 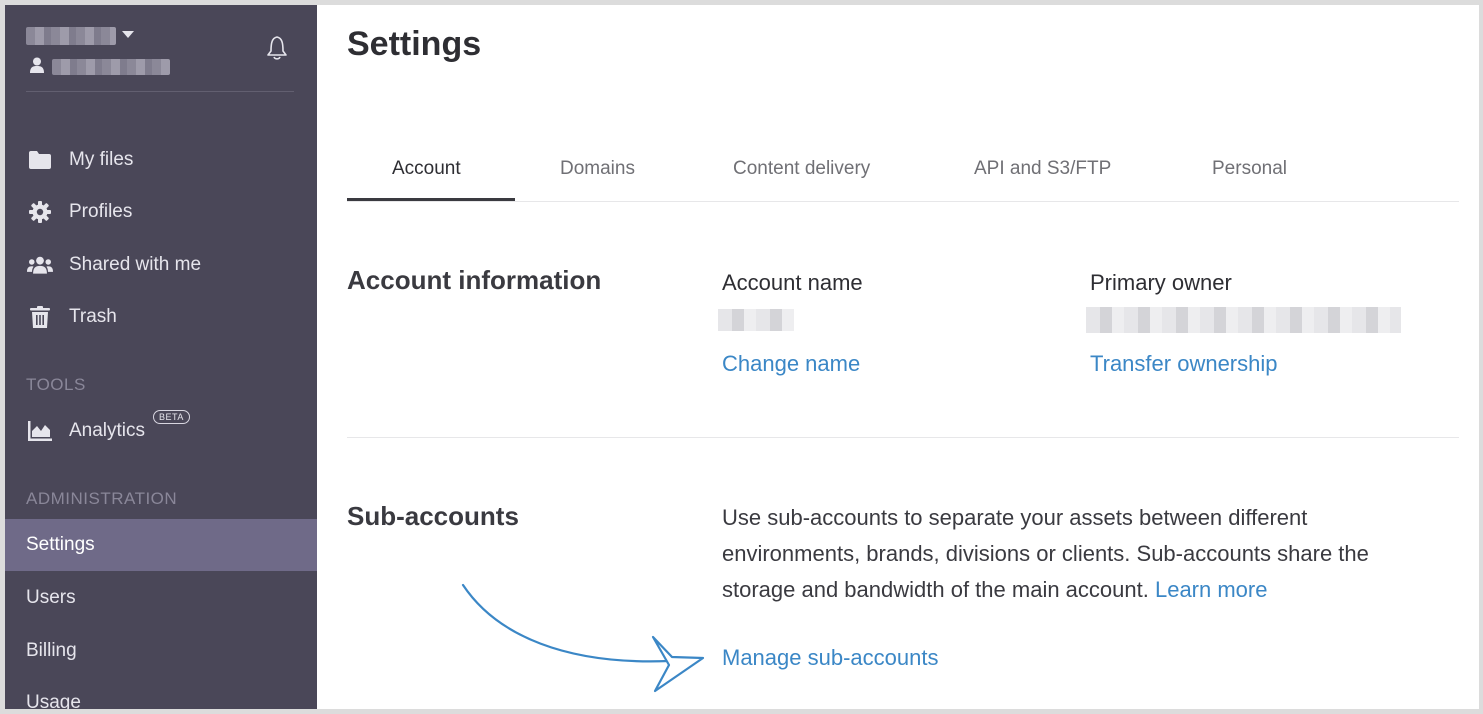 I want to click on sidebar-item-usage: Usage, so click(x=161, y=693).